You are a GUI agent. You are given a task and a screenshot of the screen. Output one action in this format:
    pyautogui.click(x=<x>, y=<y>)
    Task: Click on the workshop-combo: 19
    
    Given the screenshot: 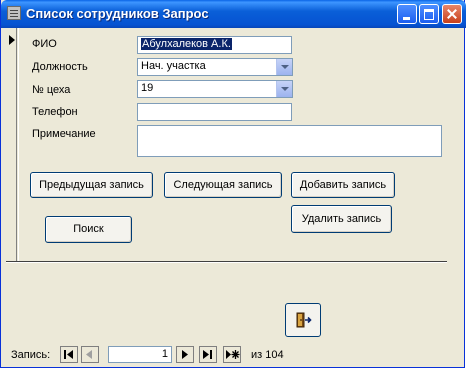 What is the action you would take?
    pyautogui.click(x=215, y=89)
    